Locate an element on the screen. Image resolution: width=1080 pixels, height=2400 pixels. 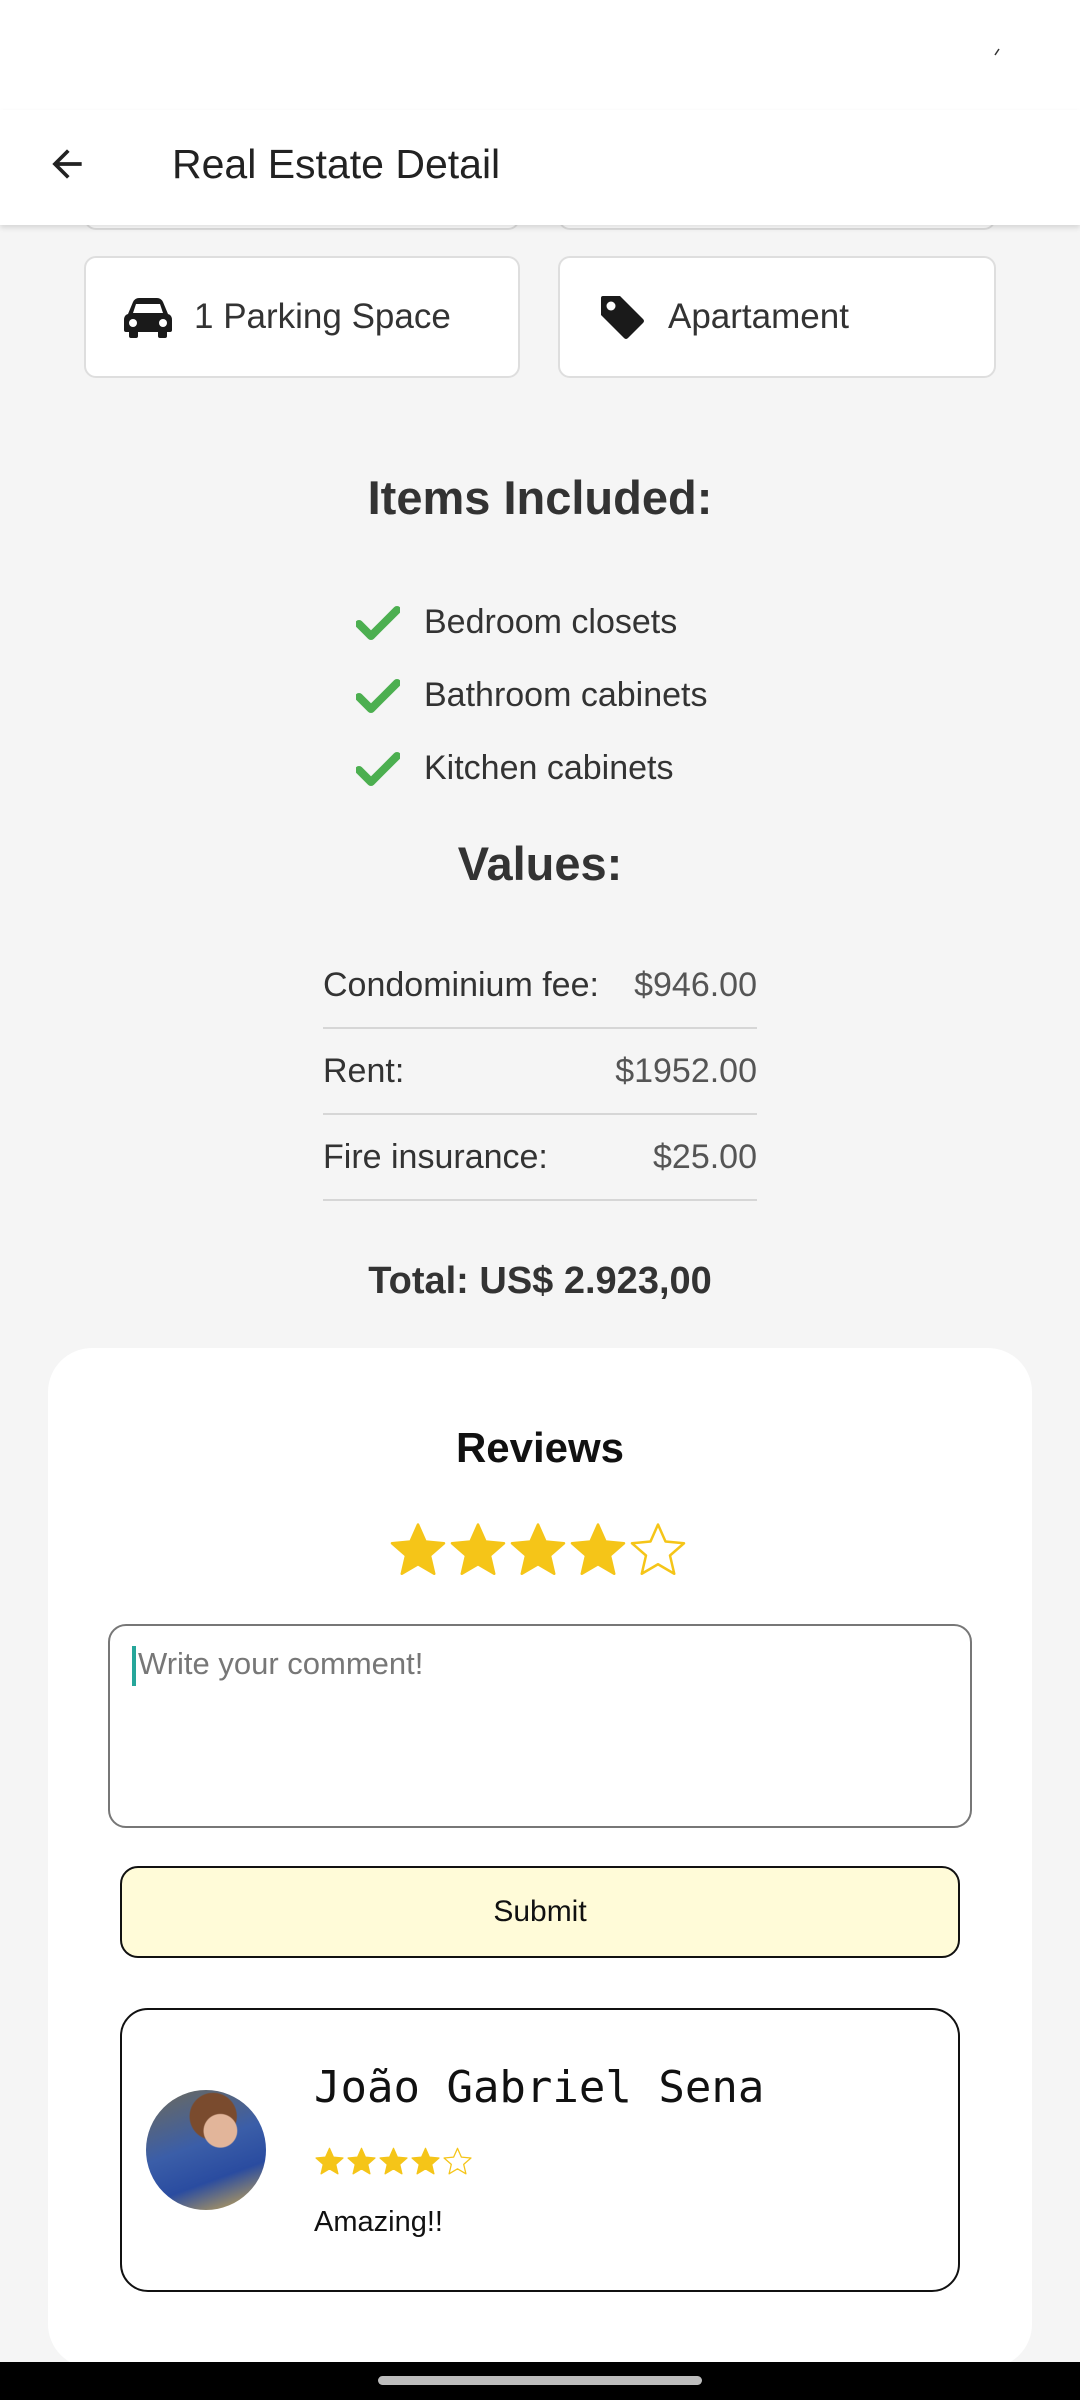
list-item: Bathroom cabinets is located at coordinates (532, 695).